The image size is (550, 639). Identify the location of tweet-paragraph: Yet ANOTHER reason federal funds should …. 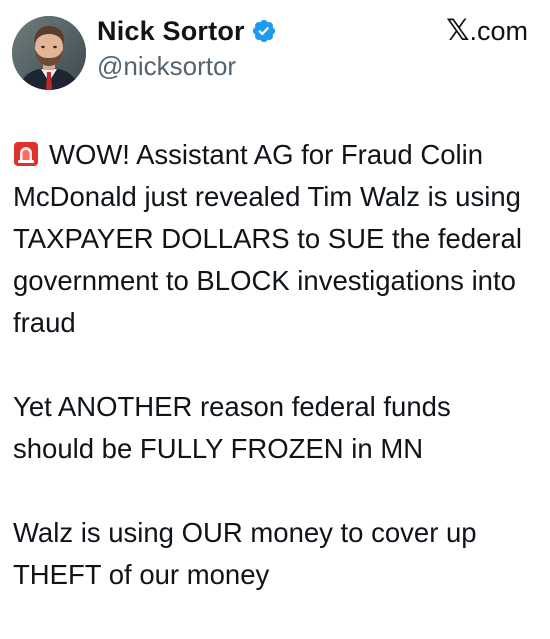
(232, 427).